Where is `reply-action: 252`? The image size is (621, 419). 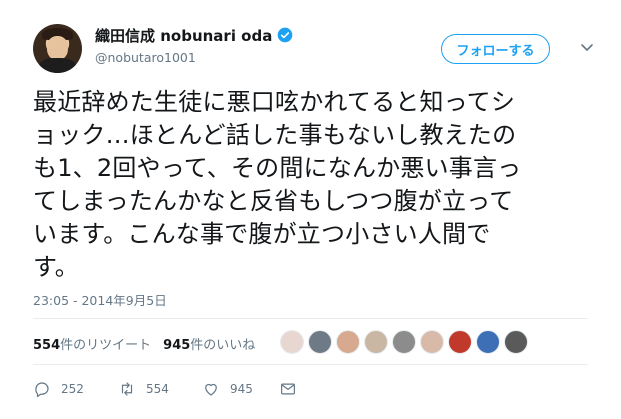 reply-action: 252 is located at coordinates (75, 389).